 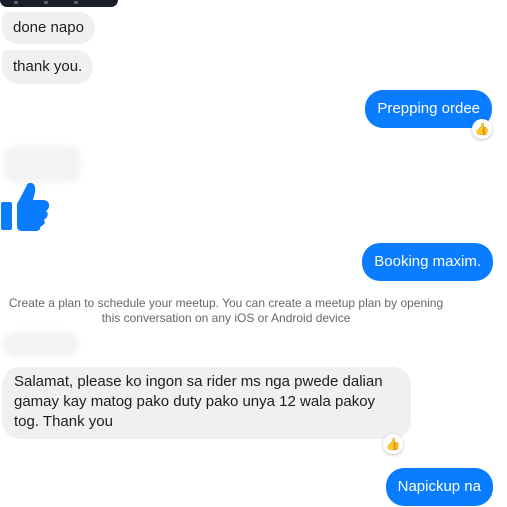 I want to click on message-text: done napo, so click(x=48, y=27).